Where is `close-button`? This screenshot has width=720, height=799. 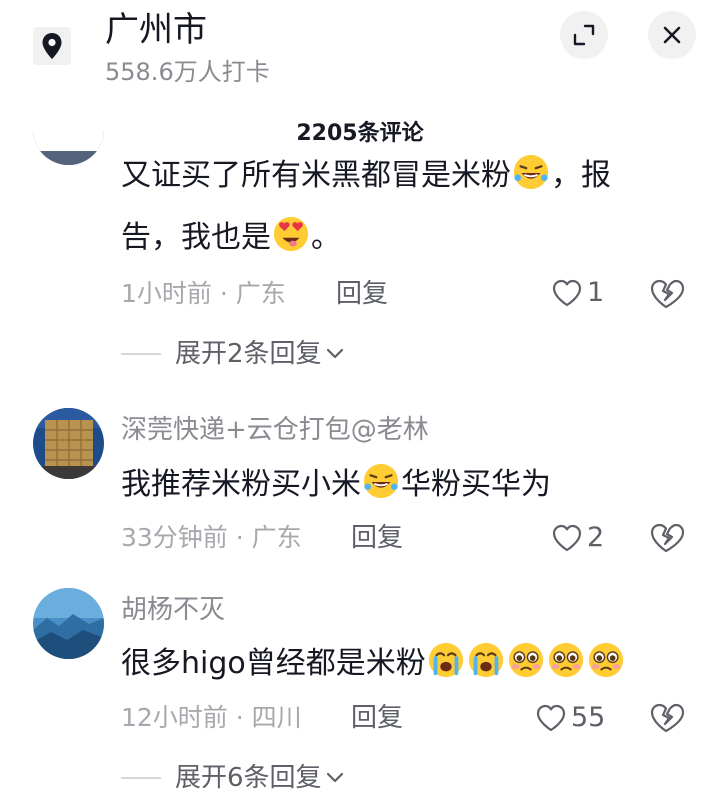
close-button is located at coordinates (672, 35).